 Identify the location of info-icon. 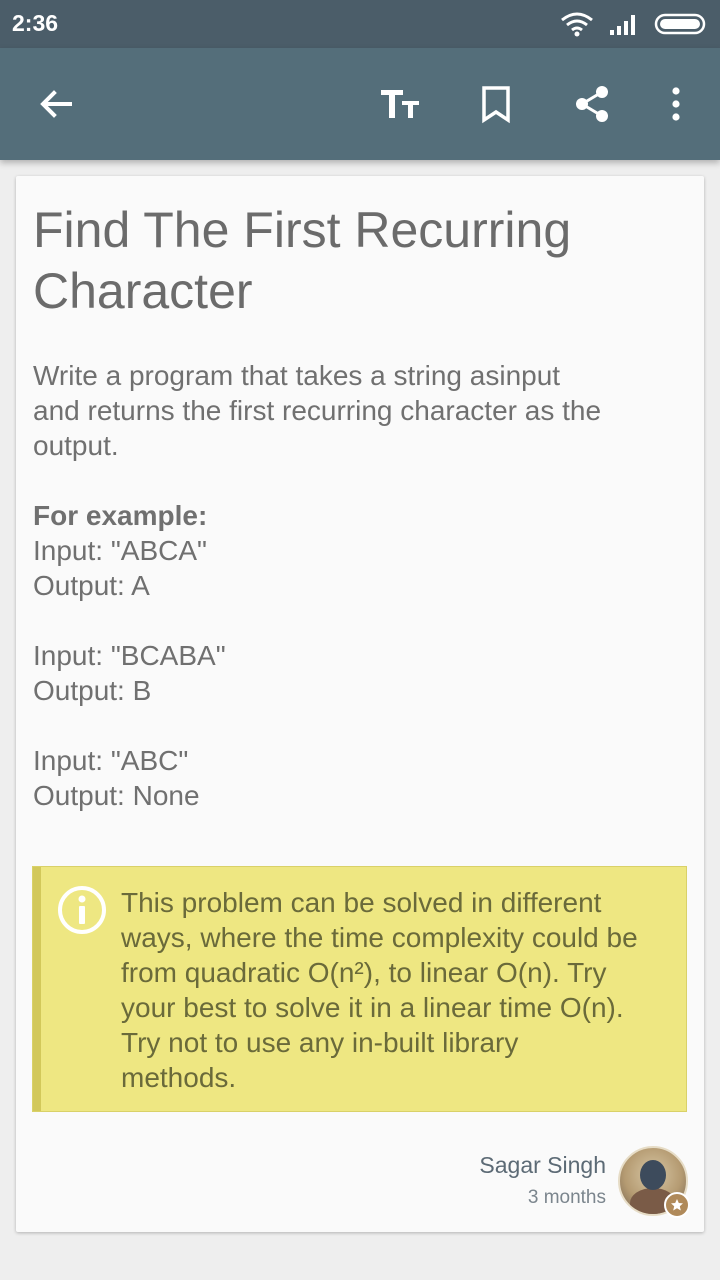
(82, 910).